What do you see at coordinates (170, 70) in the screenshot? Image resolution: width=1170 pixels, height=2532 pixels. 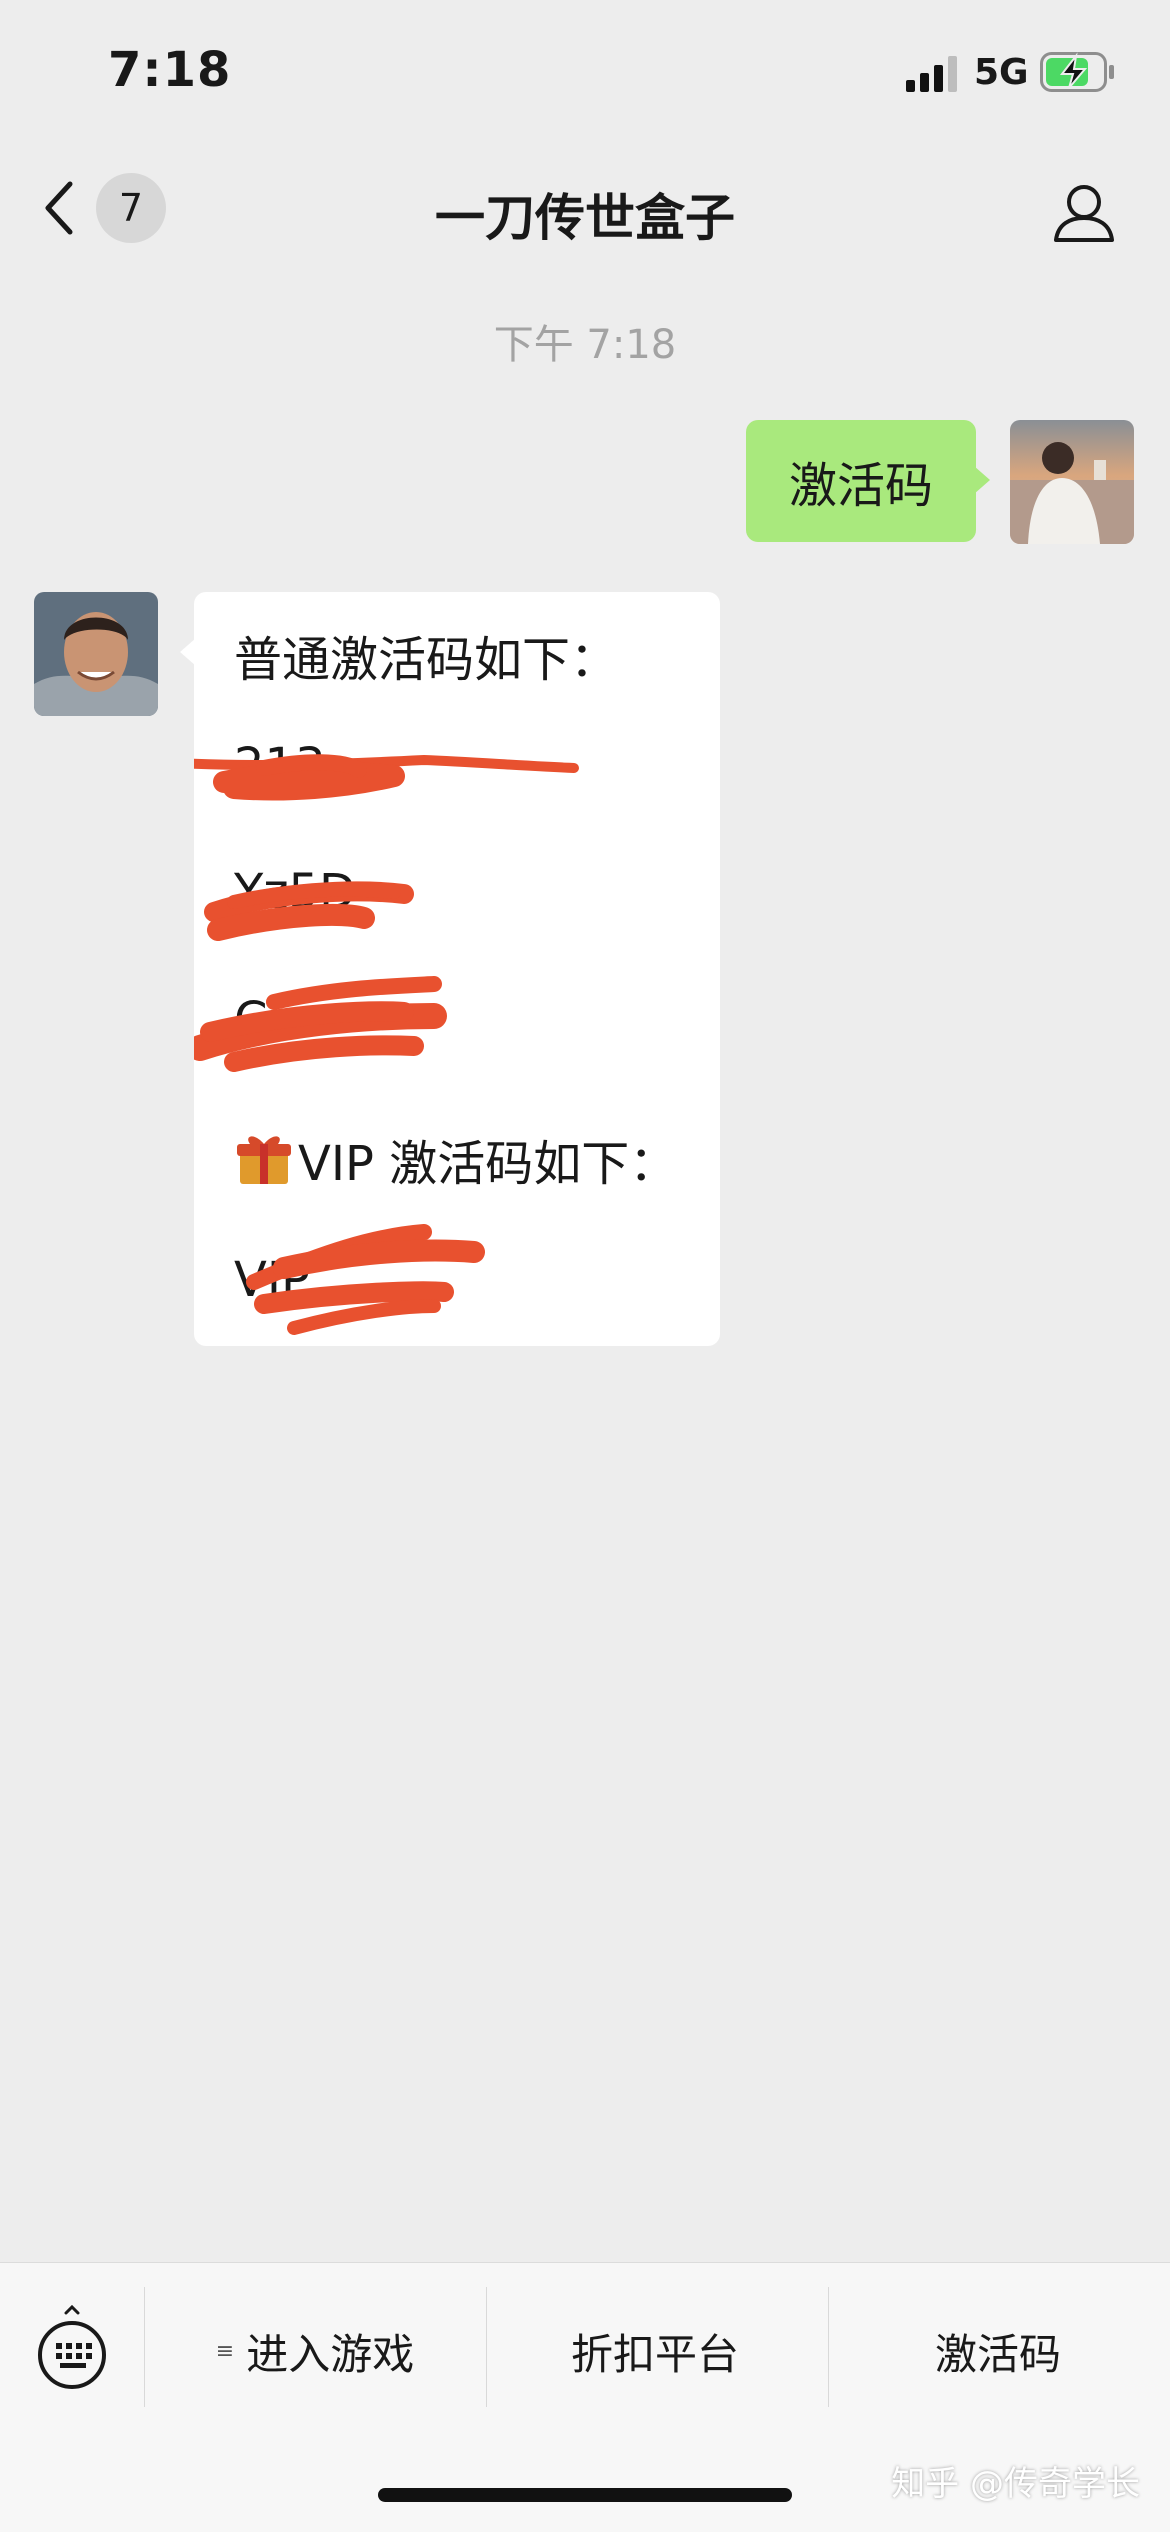 I see `status-time: 7:18` at bounding box center [170, 70].